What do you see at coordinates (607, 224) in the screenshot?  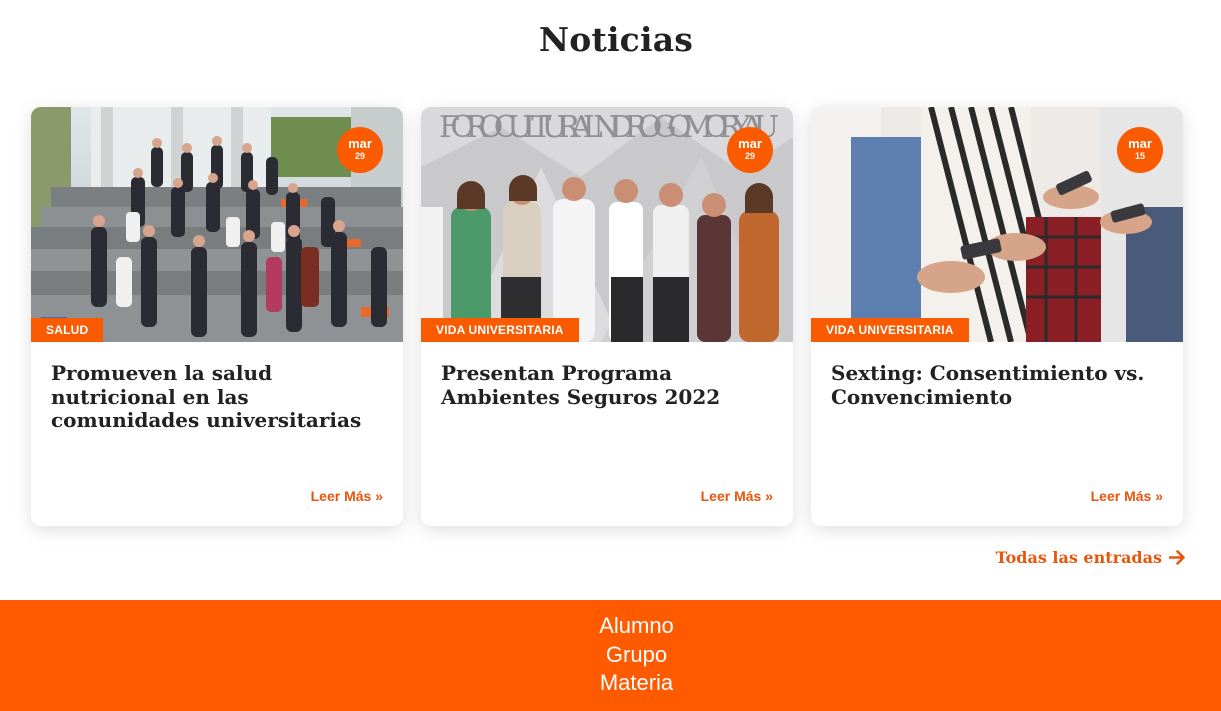 I see `news-image-foro-cultural: FORO CULTURAL NDRO GOMORY AU` at bounding box center [607, 224].